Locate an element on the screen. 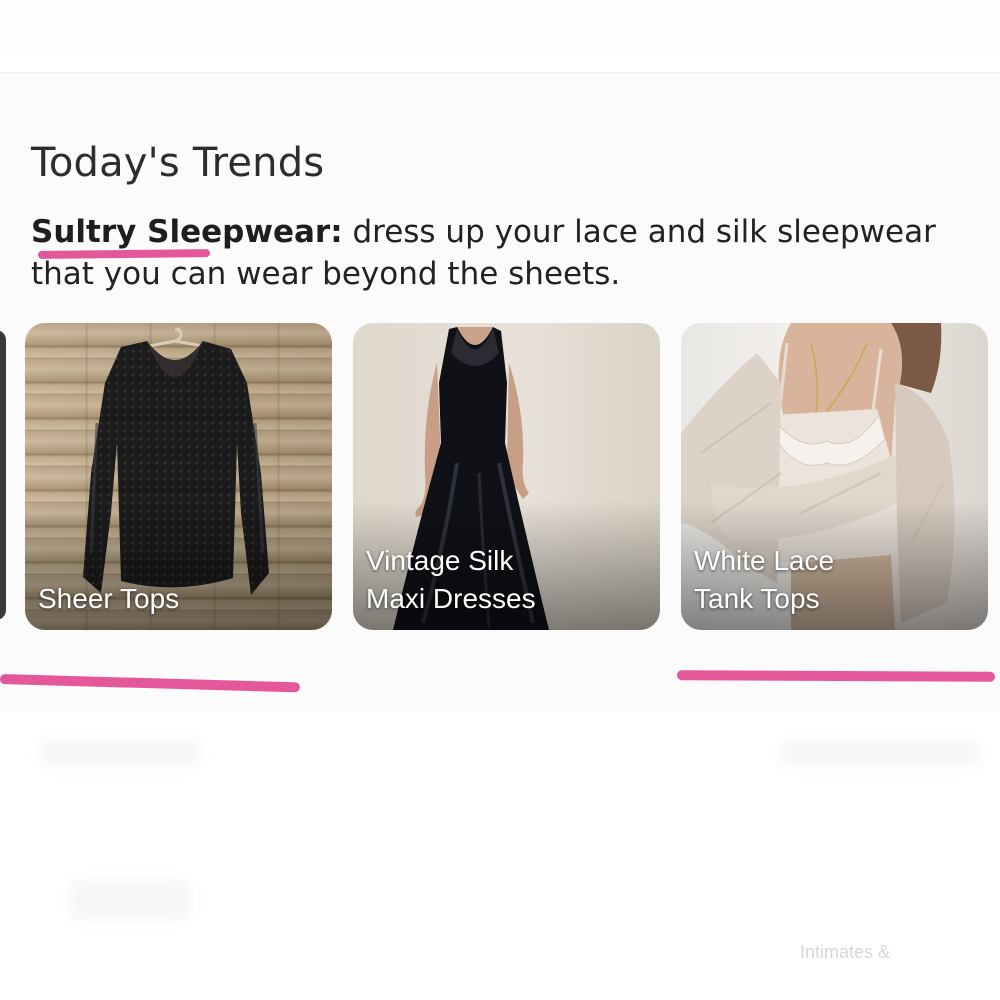 This screenshot has width=1000, height=1000. top-band is located at coordinates (500, 35).